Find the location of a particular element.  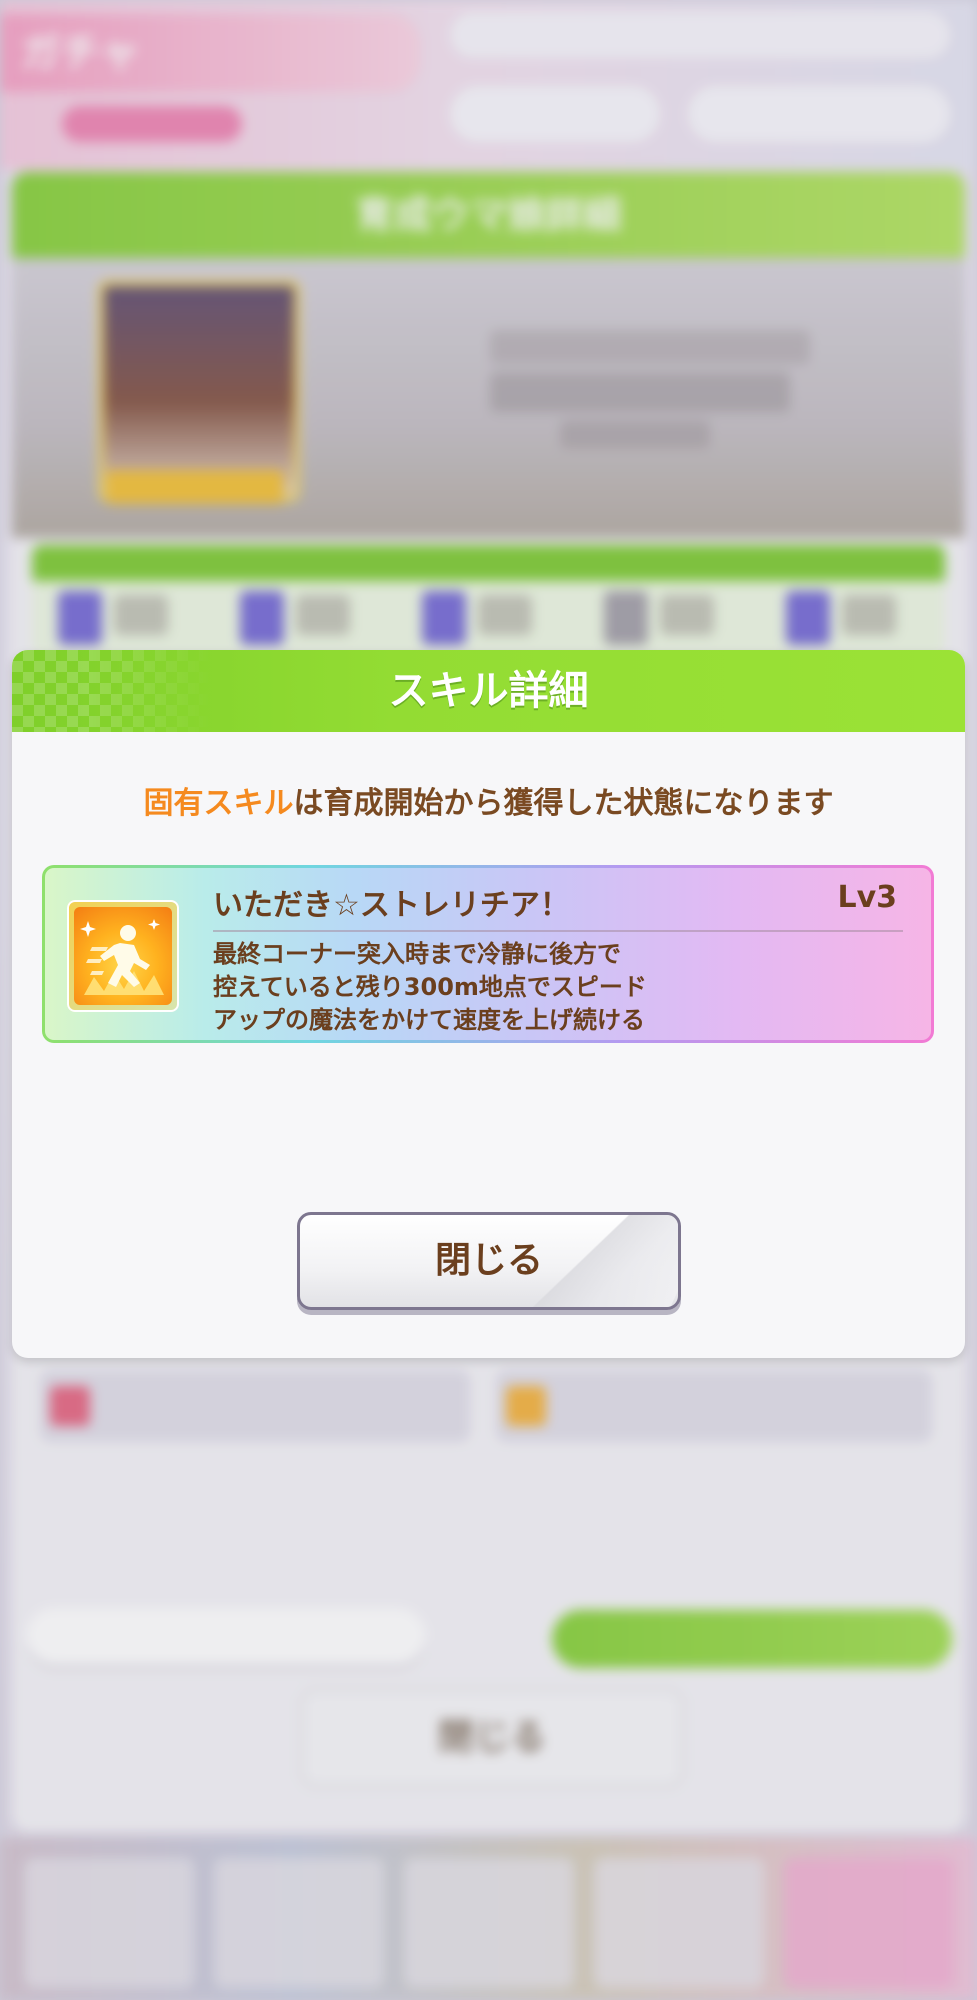

running-figure-icon is located at coordinates (122, 957).